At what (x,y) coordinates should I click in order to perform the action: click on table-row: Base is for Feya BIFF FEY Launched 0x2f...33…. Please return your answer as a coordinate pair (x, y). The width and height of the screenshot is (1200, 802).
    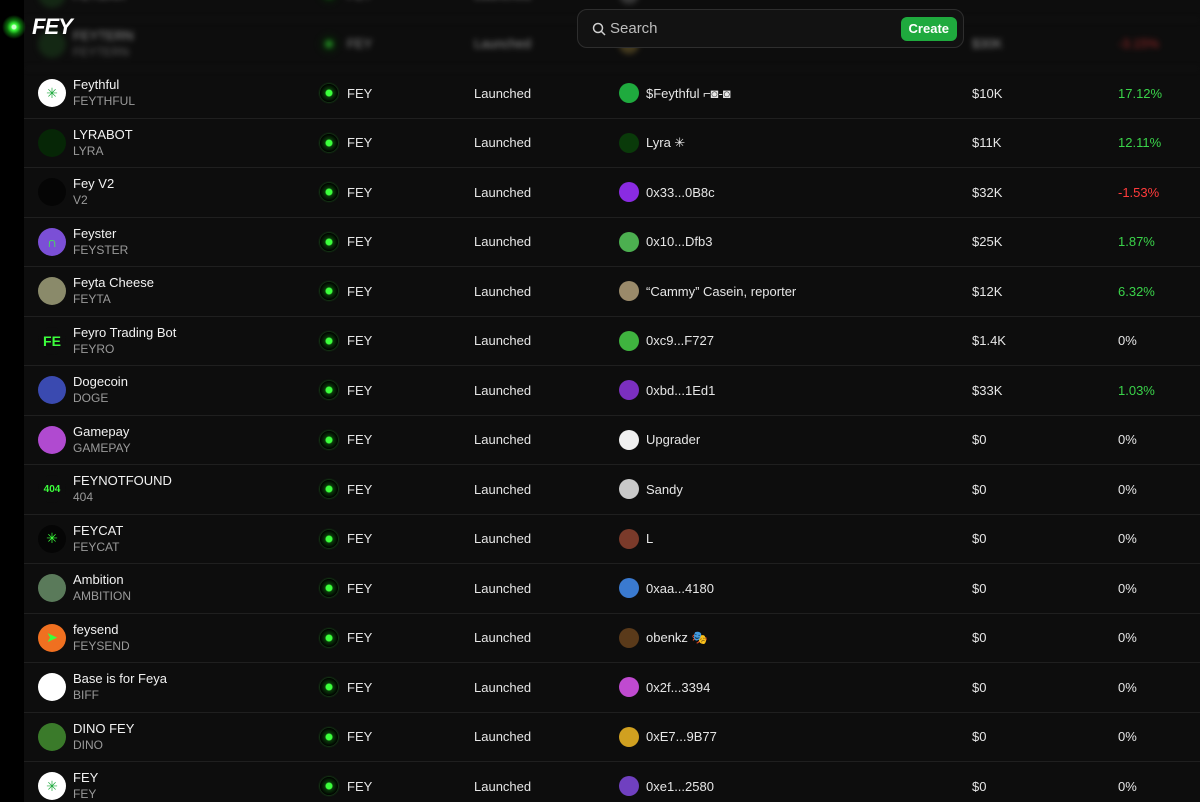
    Looking at the image, I should click on (612, 688).